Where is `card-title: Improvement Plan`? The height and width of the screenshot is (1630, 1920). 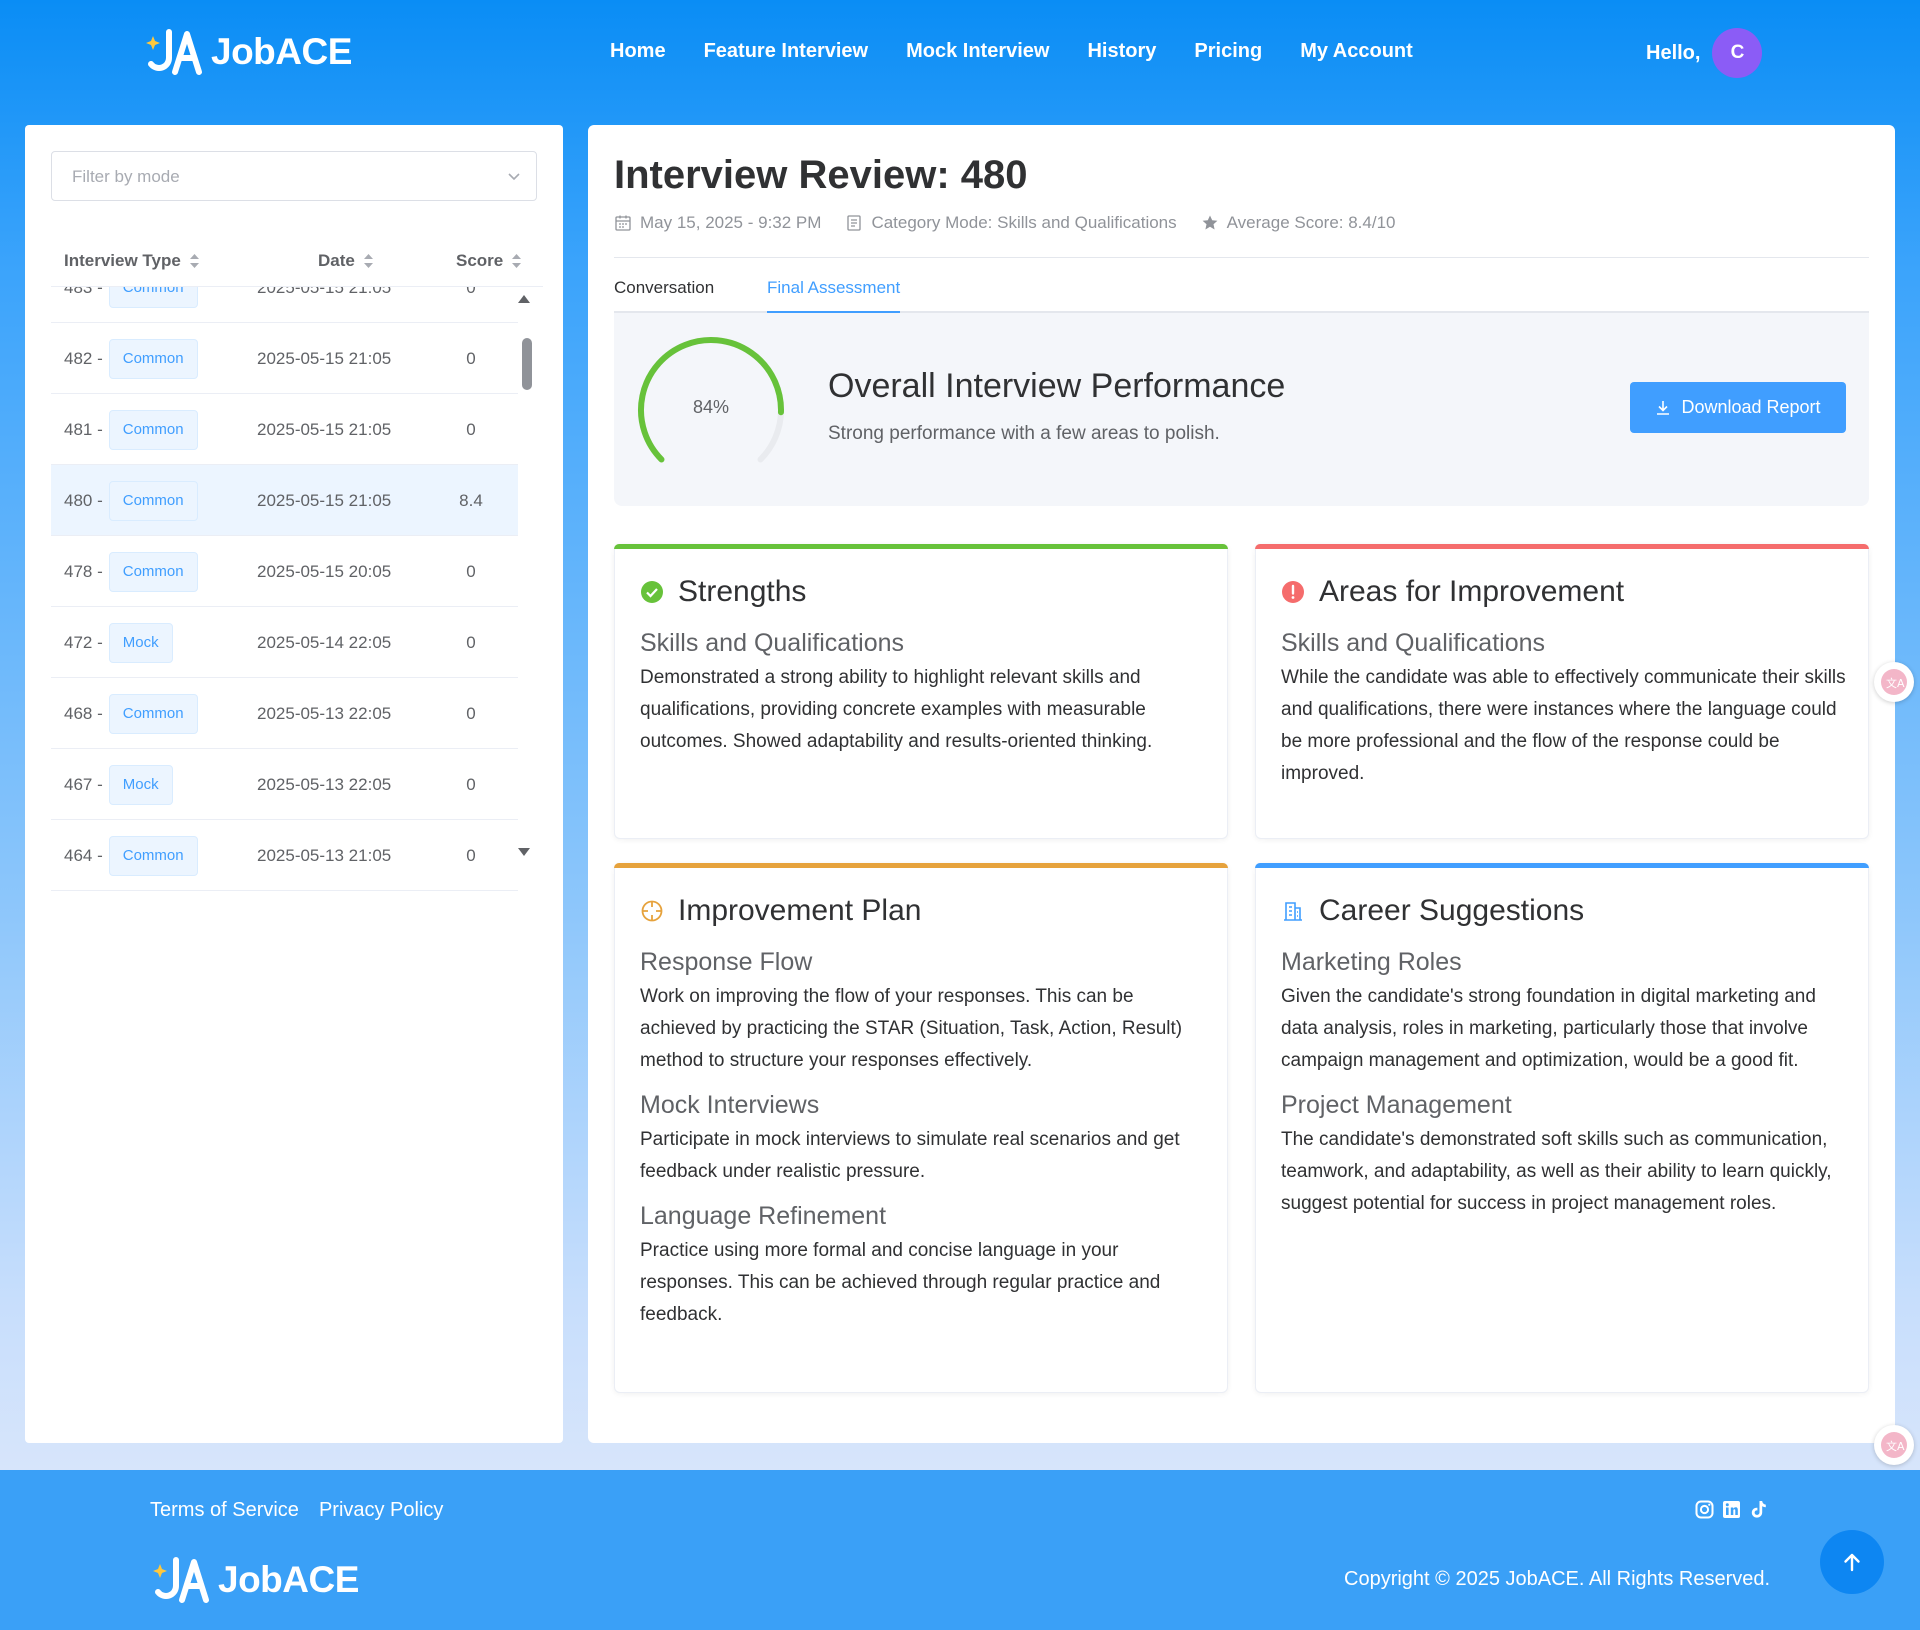
card-title: Improvement Plan is located at coordinates (800, 910).